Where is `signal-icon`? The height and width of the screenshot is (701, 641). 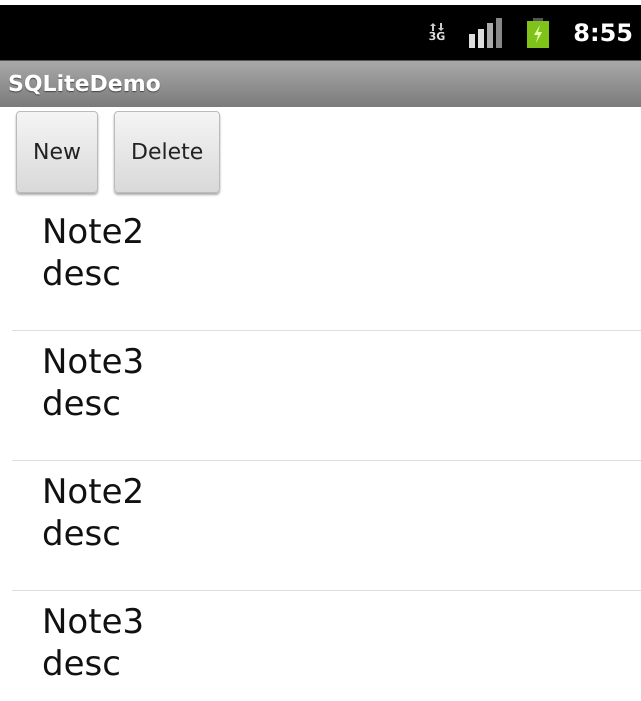
signal-icon is located at coordinates (486, 33).